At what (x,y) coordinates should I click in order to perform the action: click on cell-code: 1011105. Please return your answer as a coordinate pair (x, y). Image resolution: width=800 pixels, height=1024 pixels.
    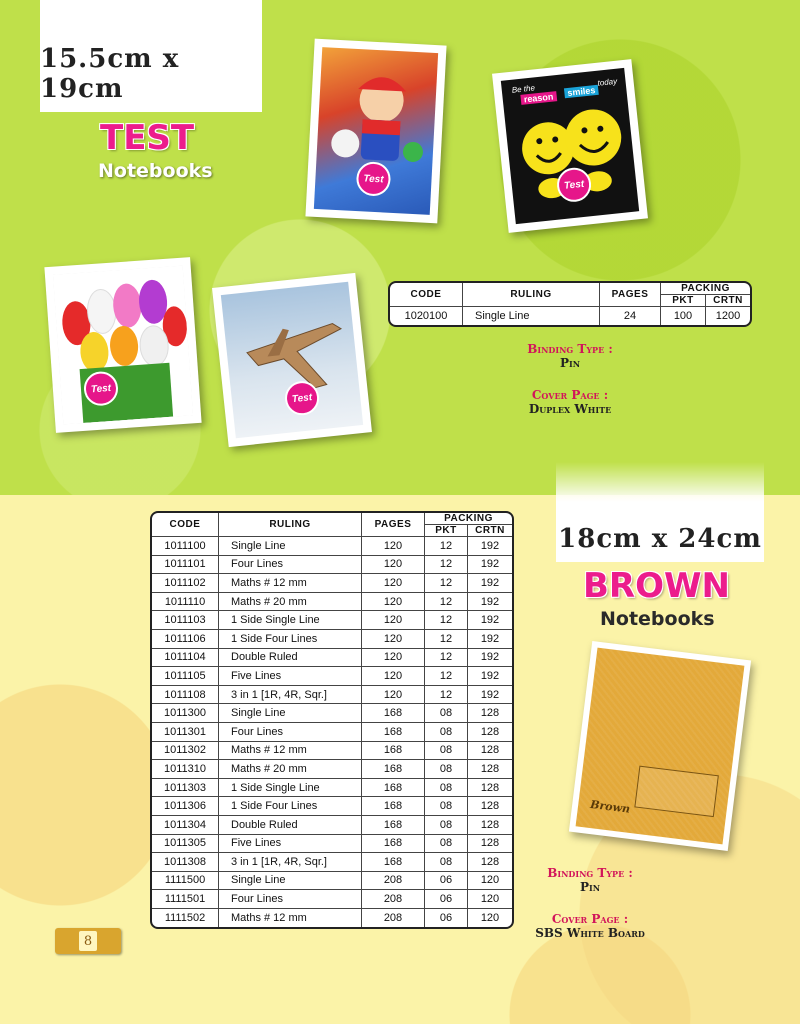
    Looking at the image, I should click on (185, 676).